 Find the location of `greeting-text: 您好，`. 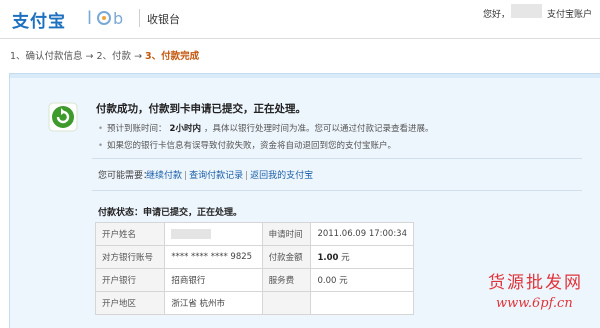

greeting-text: 您好， is located at coordinates (497, 15).